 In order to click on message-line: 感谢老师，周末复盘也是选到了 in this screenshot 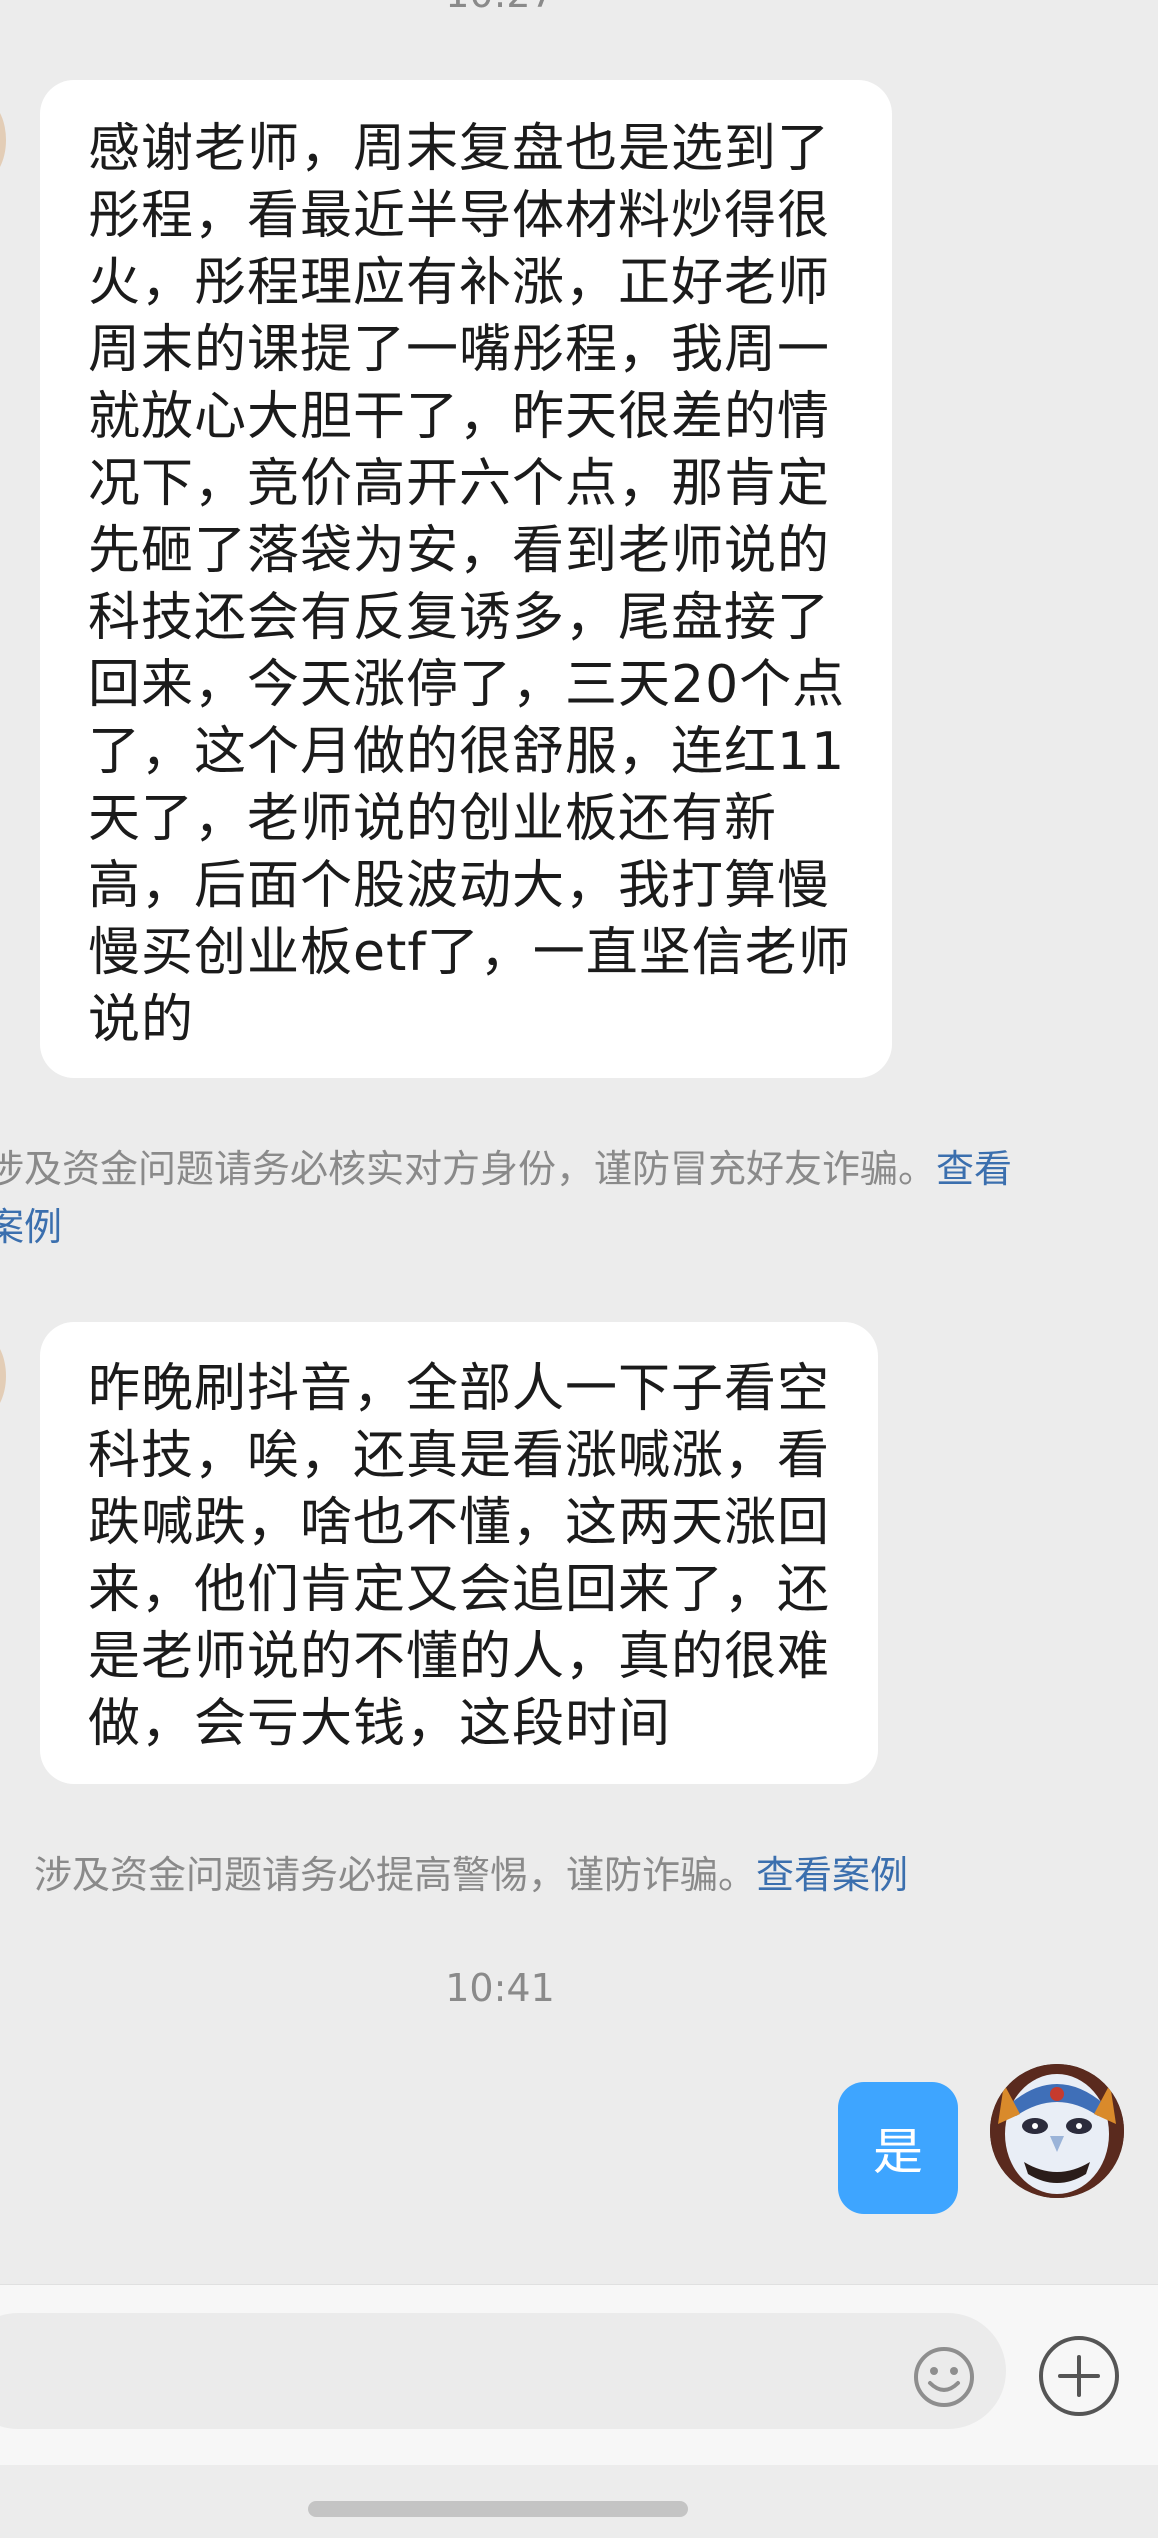, I will do `click(459, 149)`.